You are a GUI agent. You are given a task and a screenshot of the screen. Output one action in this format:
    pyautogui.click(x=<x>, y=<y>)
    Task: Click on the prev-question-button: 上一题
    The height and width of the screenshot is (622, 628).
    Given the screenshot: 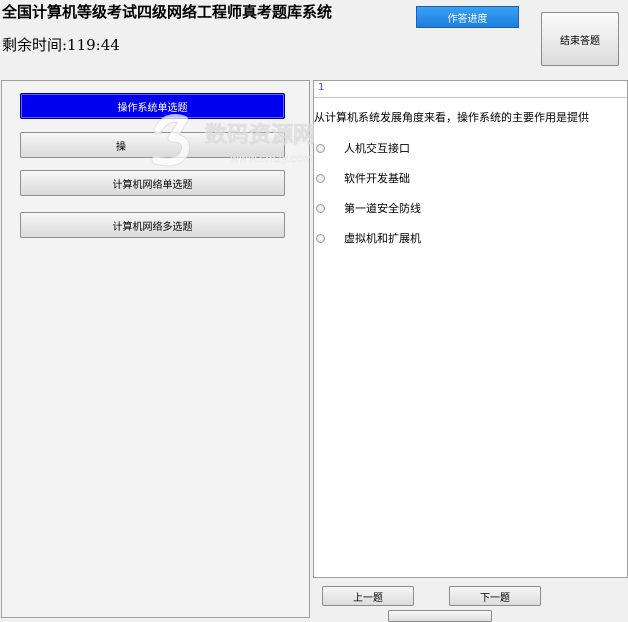 What is the action you would take?
    pyautogui.click(x=368, y=596)
    